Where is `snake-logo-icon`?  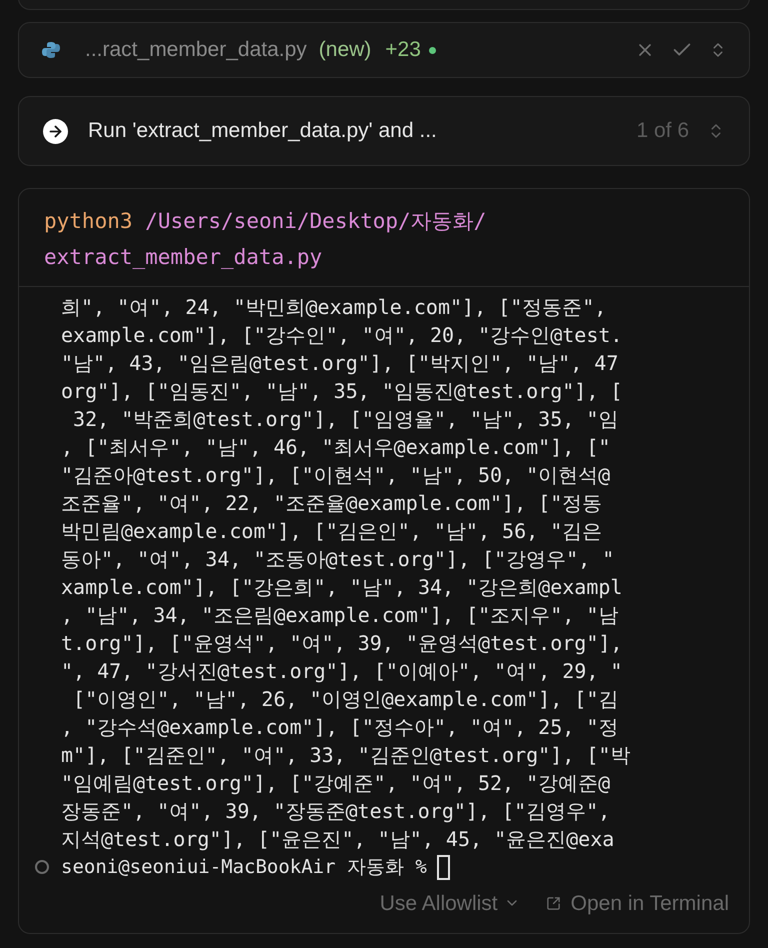
snake-logo-icon is located at coordinates (51, 50).